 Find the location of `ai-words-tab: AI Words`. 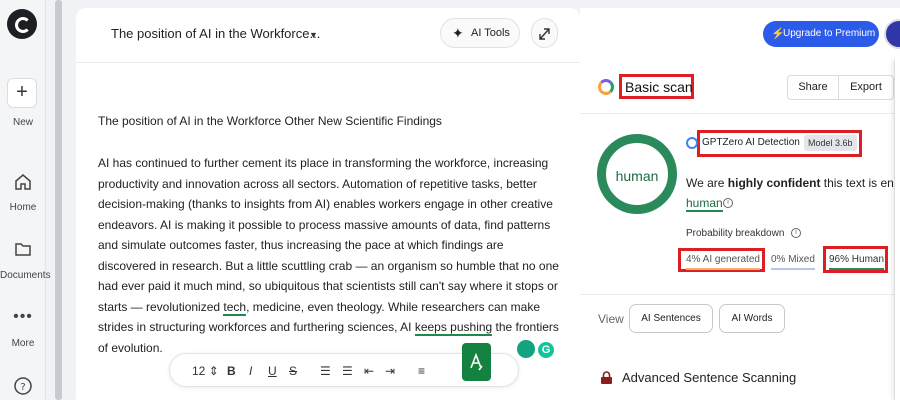

ai-words-tab: AI Words is located at coordinates (752, 318).